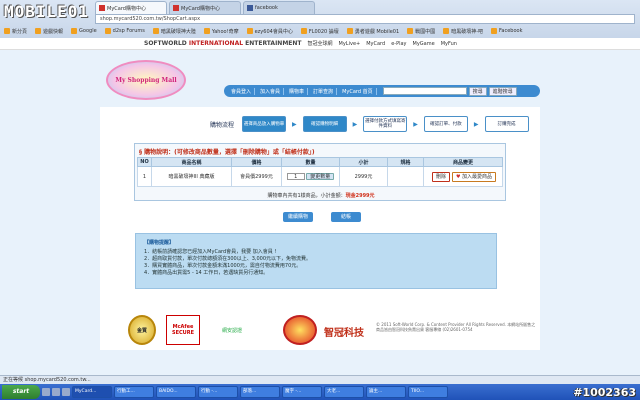  Describe the element at coordinates (363, 176) in the screenshot. I see `row-subtotal: 2999元` at that location.